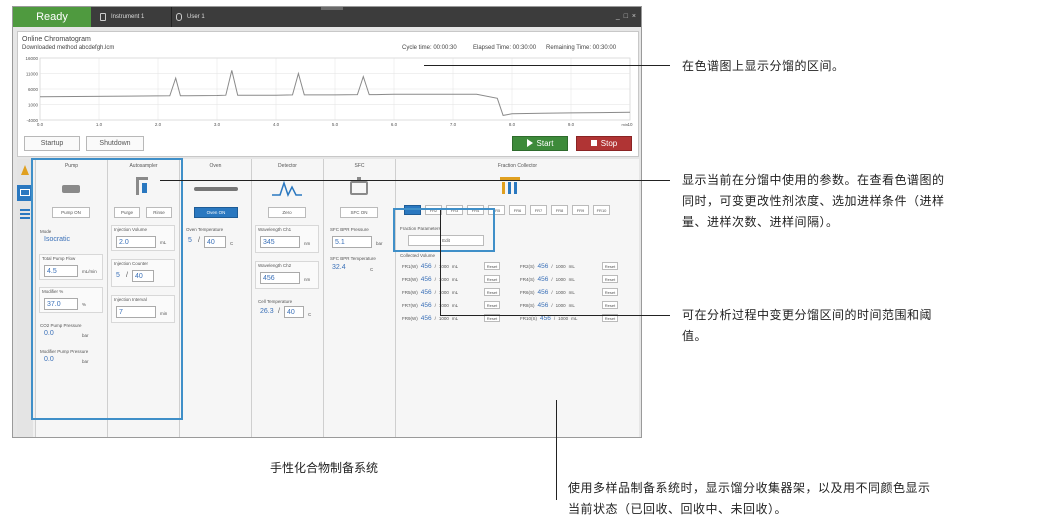 This screenshot has height=520, width=1044. Describe the element at coordinates (56, 39) in the screenshot. I see `chromatogram-title: Online Chromatogram` at that location.